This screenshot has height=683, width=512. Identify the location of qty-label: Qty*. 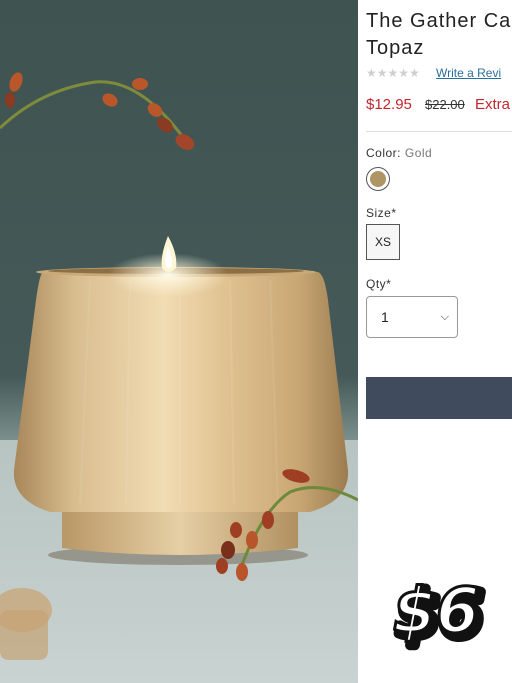
(379, 284).